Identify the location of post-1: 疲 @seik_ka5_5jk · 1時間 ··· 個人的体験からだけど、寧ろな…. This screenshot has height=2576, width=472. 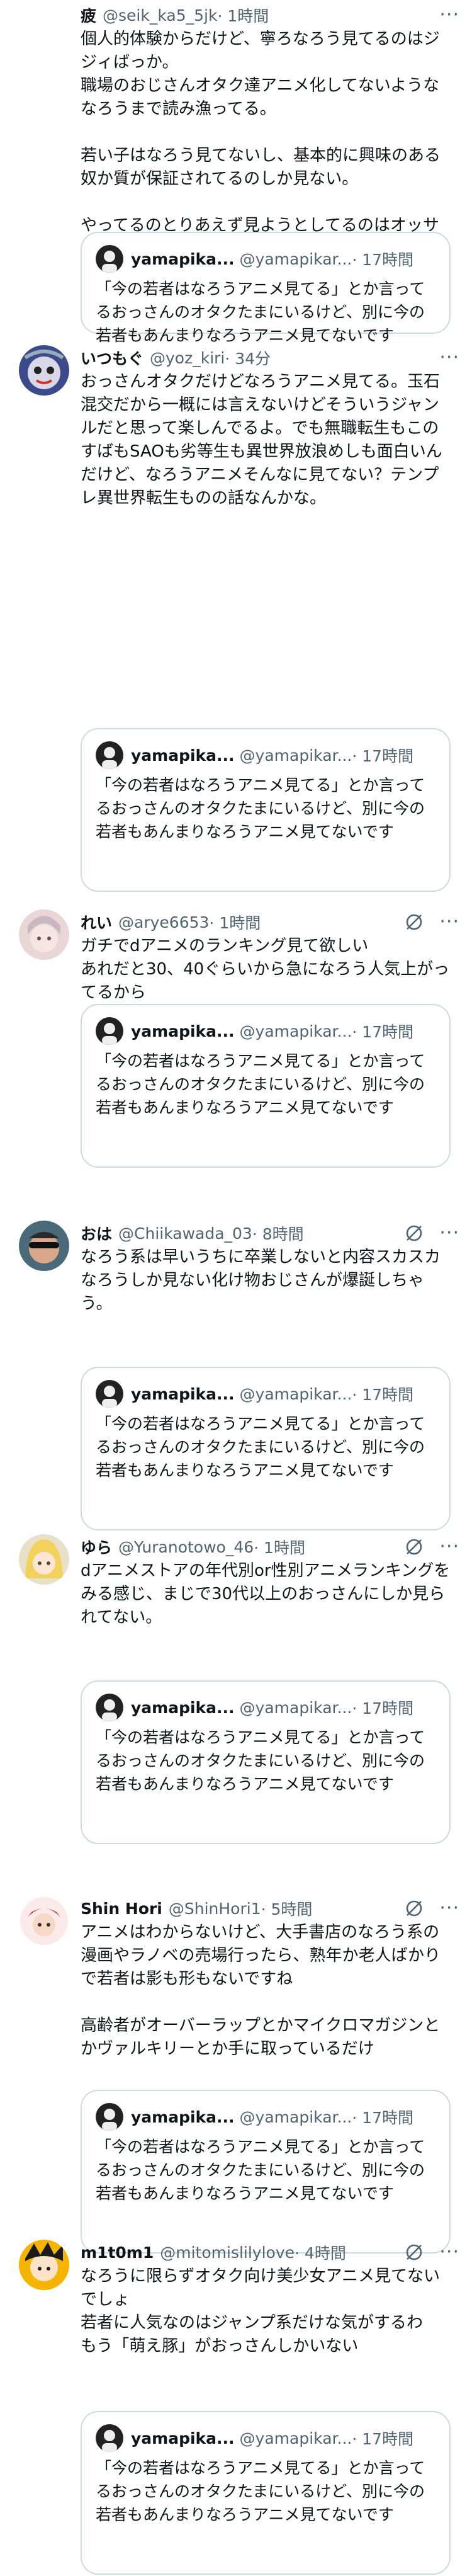
(236, 172).